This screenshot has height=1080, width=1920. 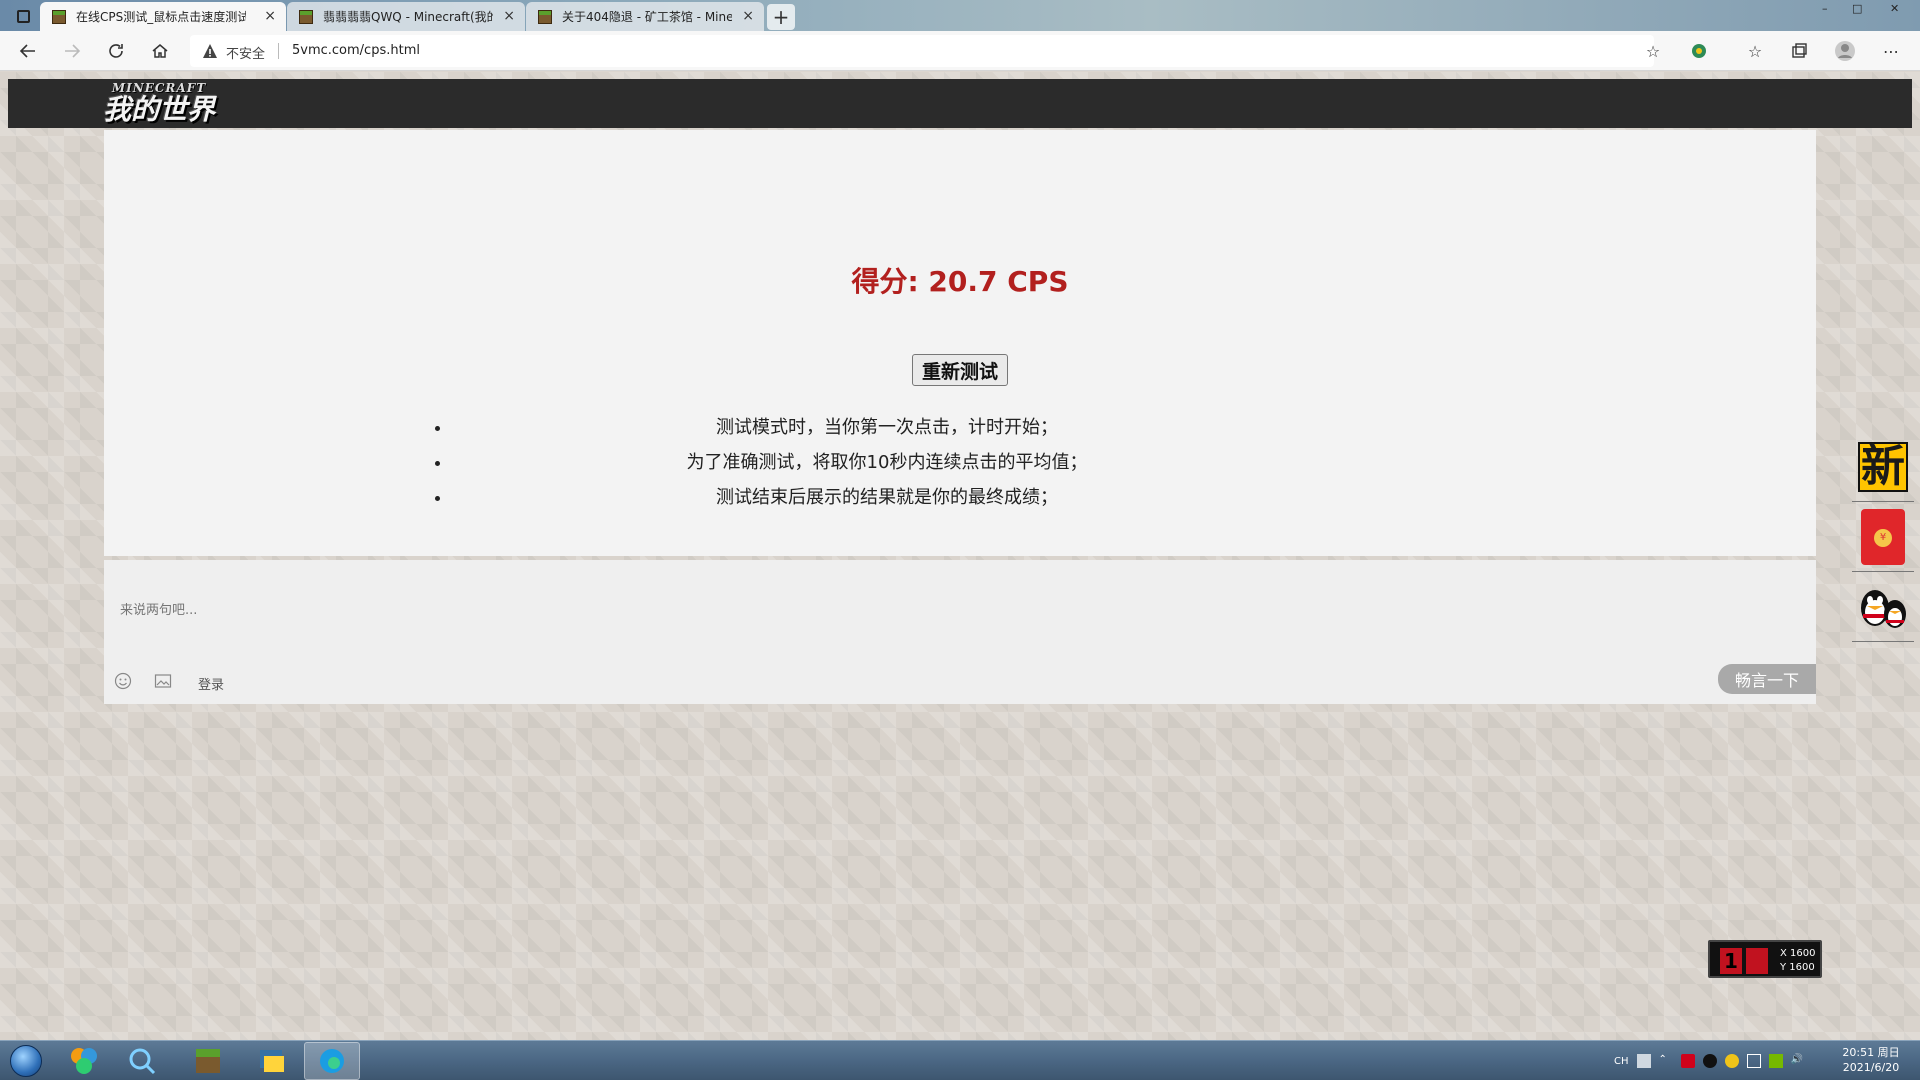 What do you see at coordinates (1643, 1061) in the screenshot?
I see `keyboard-icon` at bounding box center [1643, 1061].